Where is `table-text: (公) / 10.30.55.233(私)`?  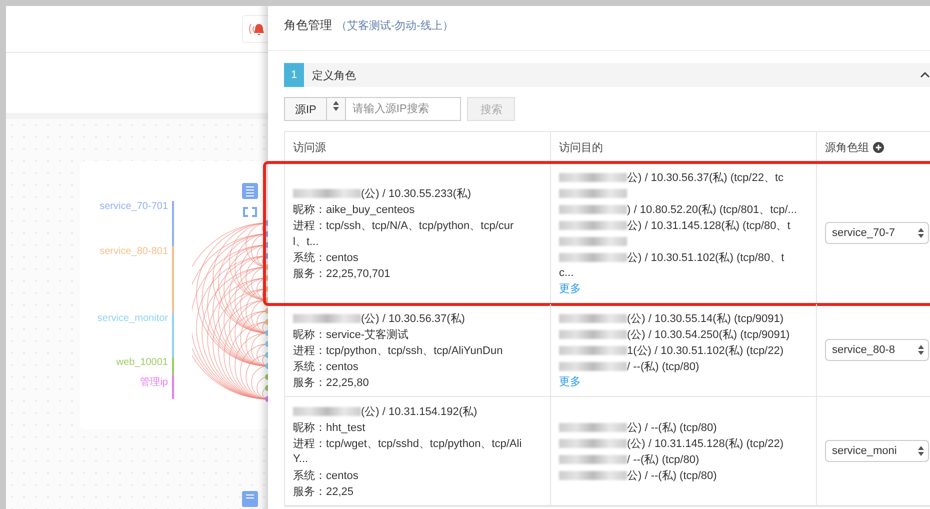 table-text: (公) / 10.30.55.233(私) is located at coordinates (416, 193).